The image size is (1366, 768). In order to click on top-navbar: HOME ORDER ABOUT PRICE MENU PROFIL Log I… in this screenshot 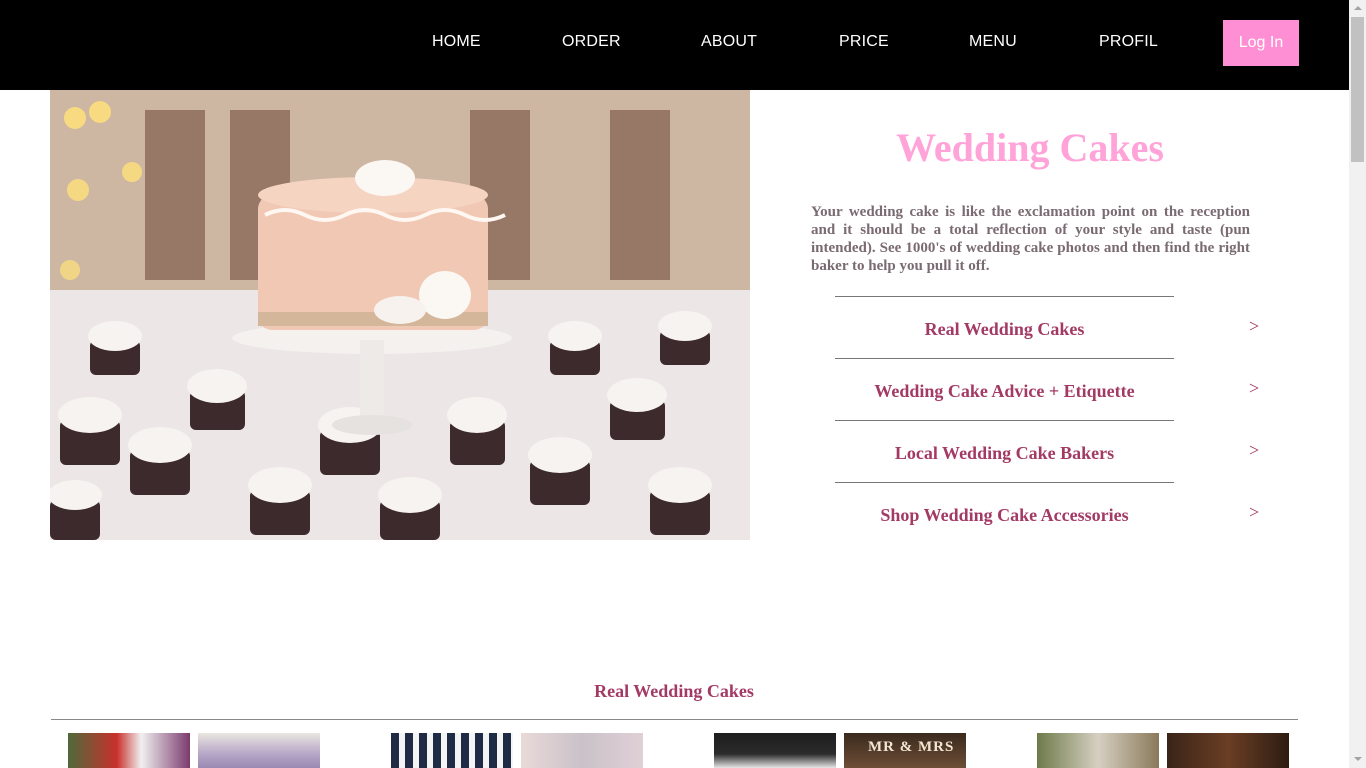, I will do `click(674, 45)`.